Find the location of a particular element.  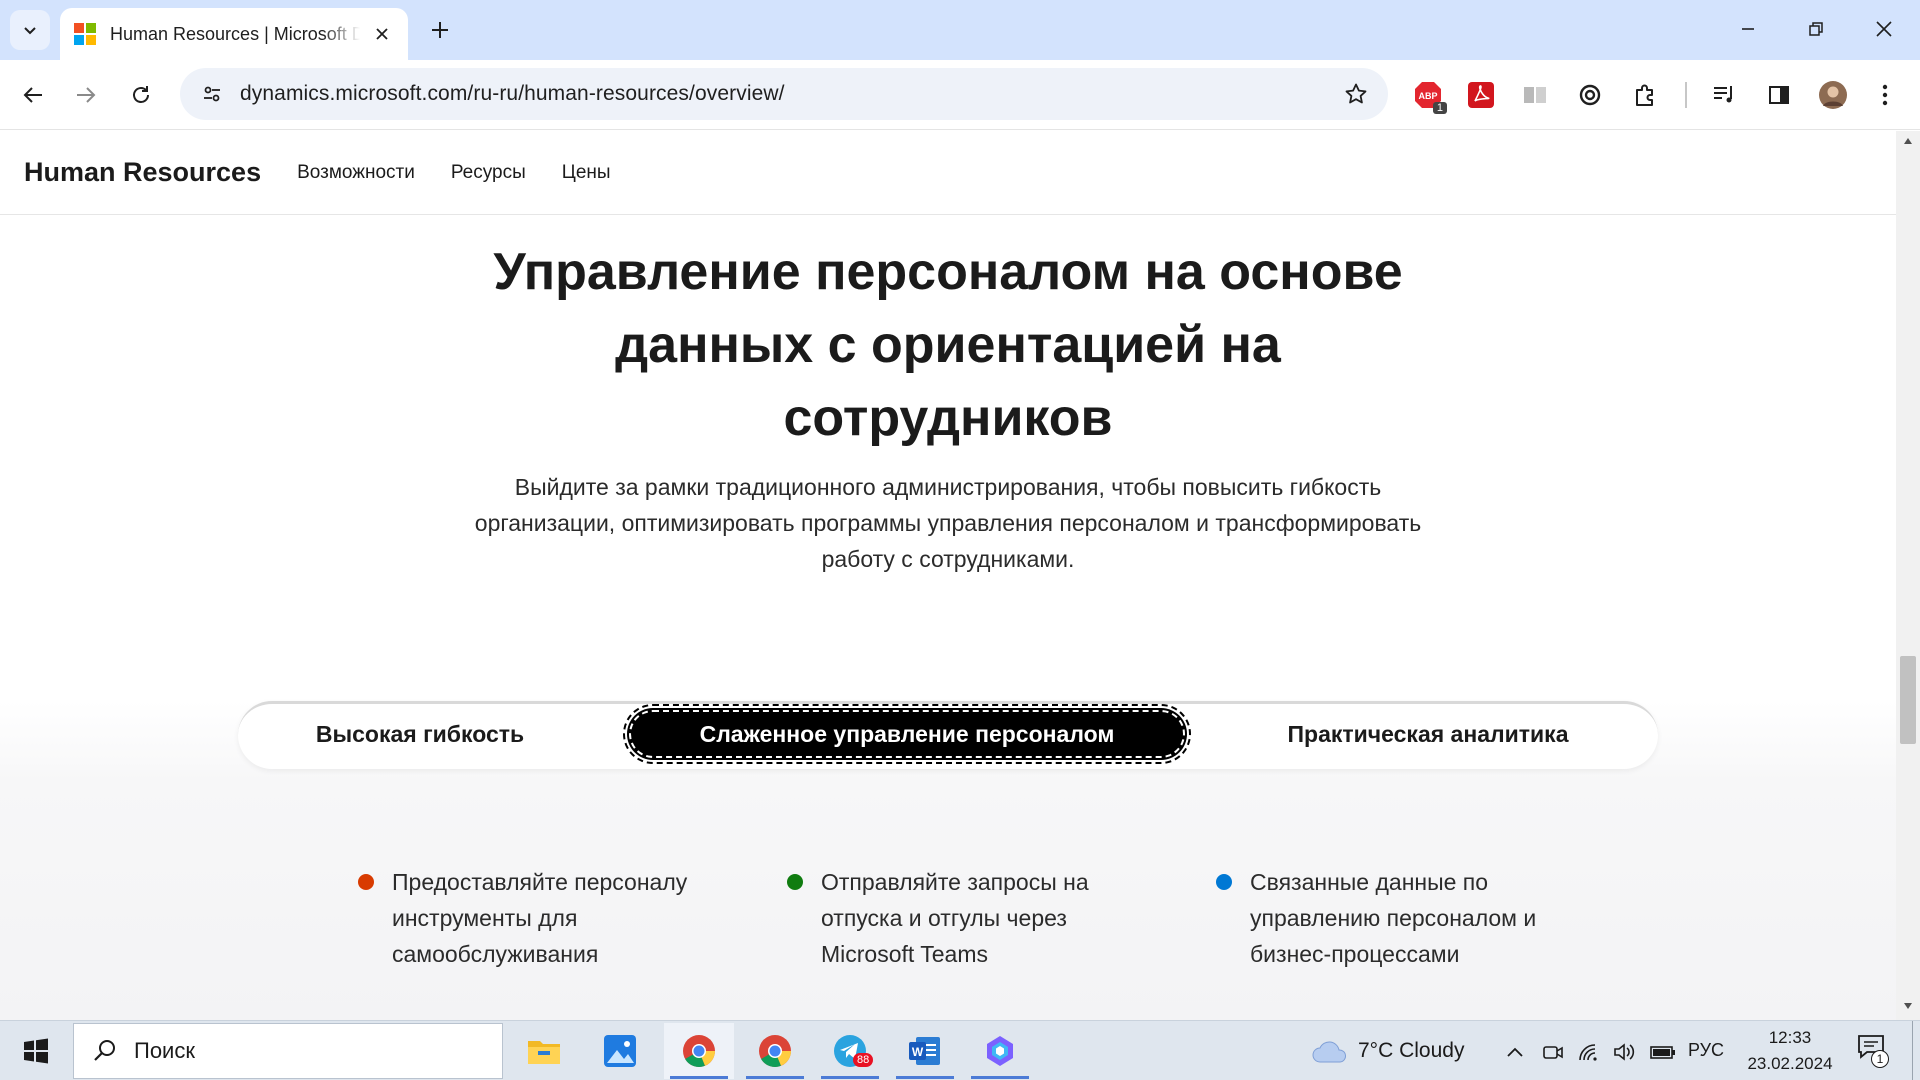

link-loop-icon is located at coordinates (1590, 95).